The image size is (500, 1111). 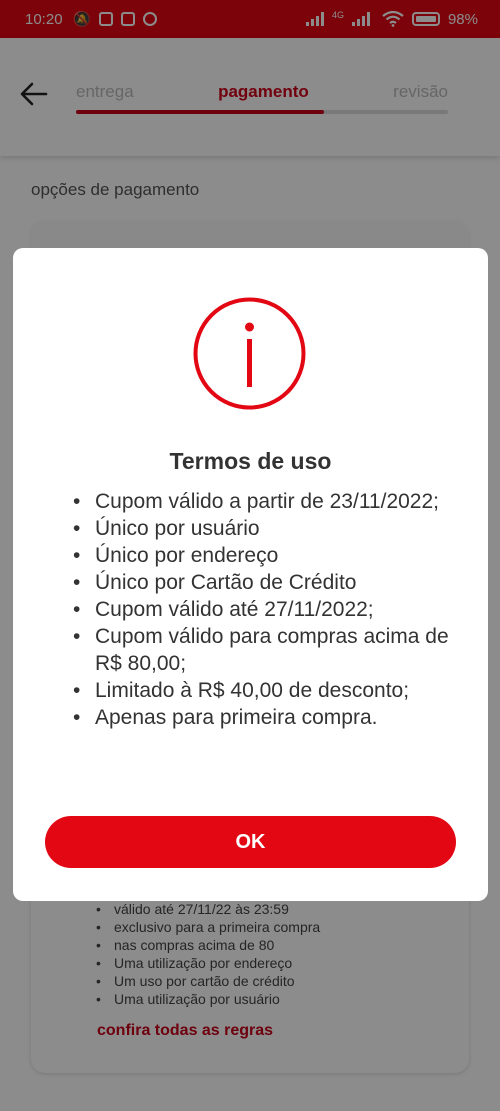 I want to click on list-item: Cupom válido a partir de 23/11/2022;, so click(x=266, y=501).